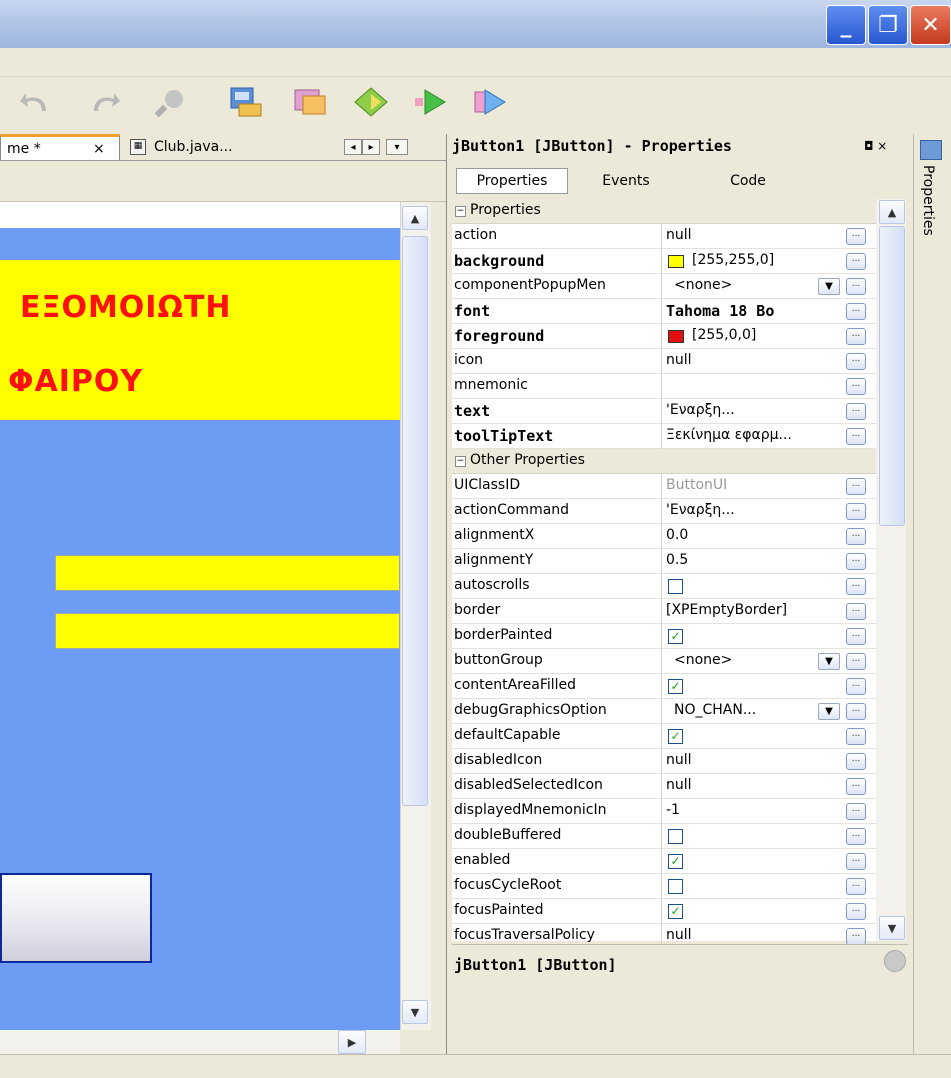 The image size is (951, 1078). I want to click on show-opened-documents-button: ▾, so click(397, 147).